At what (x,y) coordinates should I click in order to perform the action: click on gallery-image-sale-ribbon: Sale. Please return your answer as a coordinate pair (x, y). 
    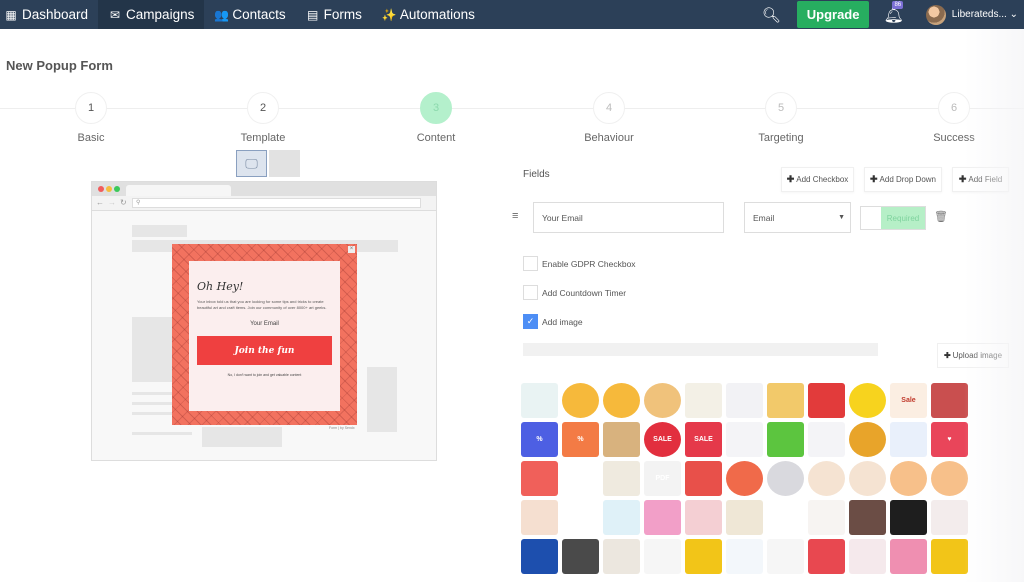
    Looking at the image, I should click on (908, 400).